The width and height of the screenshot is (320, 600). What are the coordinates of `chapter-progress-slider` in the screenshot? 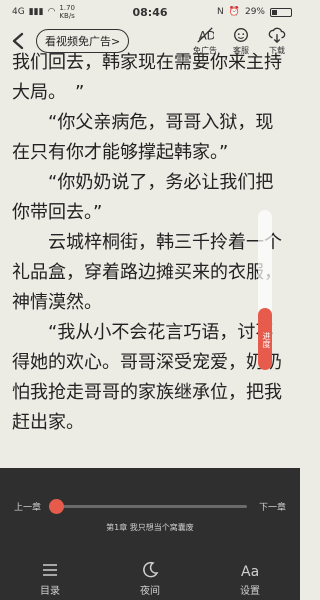 It's located at (148, 506).